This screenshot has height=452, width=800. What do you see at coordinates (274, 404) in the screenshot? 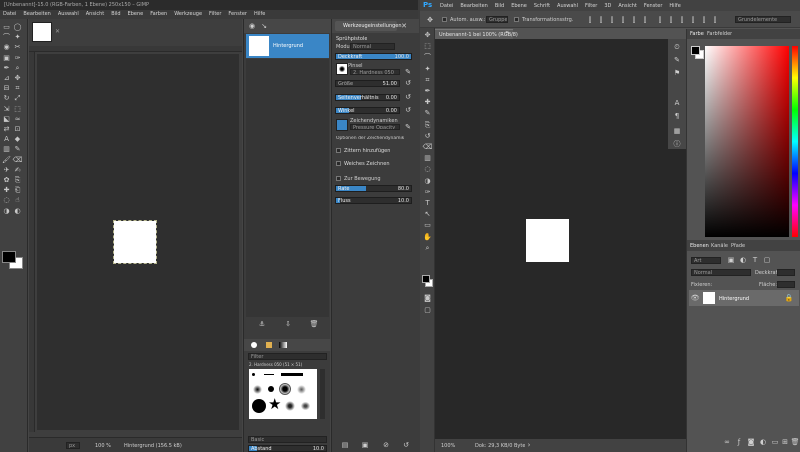
I see `brush-preview-star: ★` at bounding box center [274, 404].